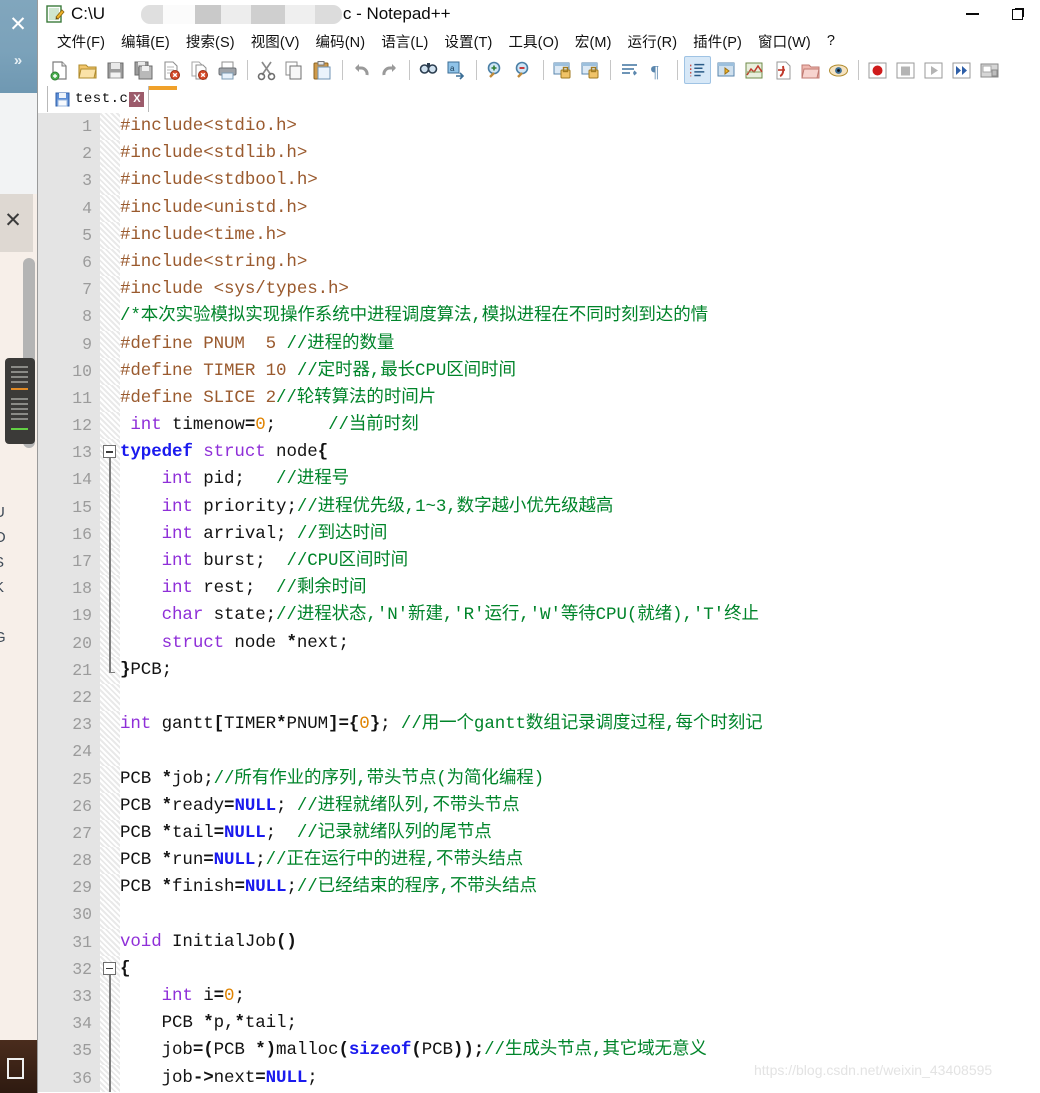 Image resolution: width=1040 pixels, height=1093 pixels. What do you see at coordinates (13, 221) in the screenshot?
I see `background-grey-close-icon: ✕` at bounding box center [13, 221].